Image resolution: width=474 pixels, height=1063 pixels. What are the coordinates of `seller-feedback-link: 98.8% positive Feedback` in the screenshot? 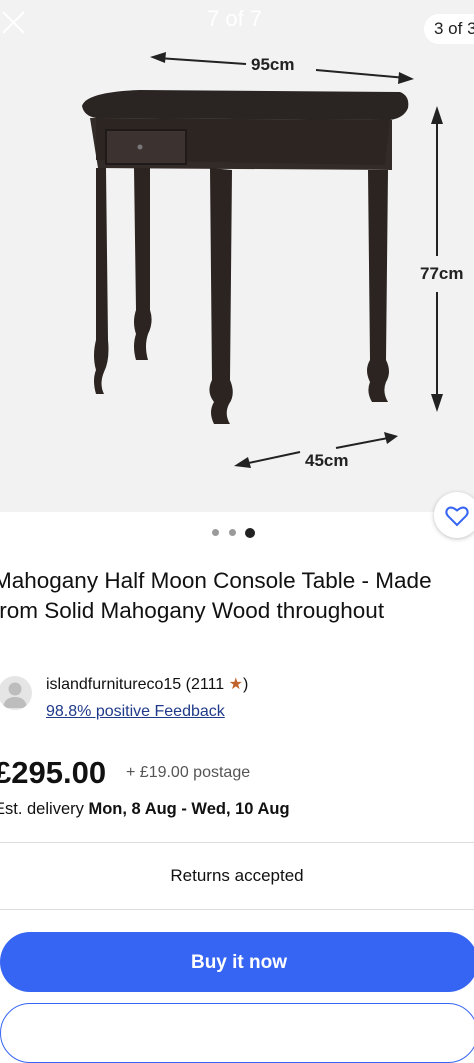 It's located at (135, 712).